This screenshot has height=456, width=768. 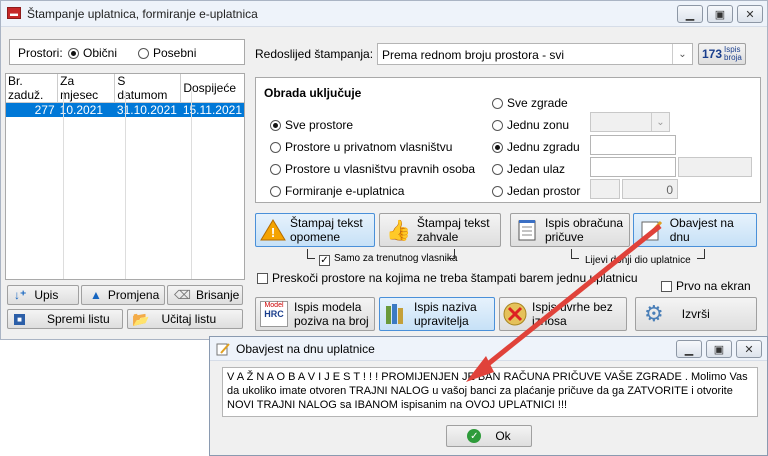 What do you see at coordinates (569, 299) in the screenshot?
I see `arrow-shaft` at bounding box center [569, 299].